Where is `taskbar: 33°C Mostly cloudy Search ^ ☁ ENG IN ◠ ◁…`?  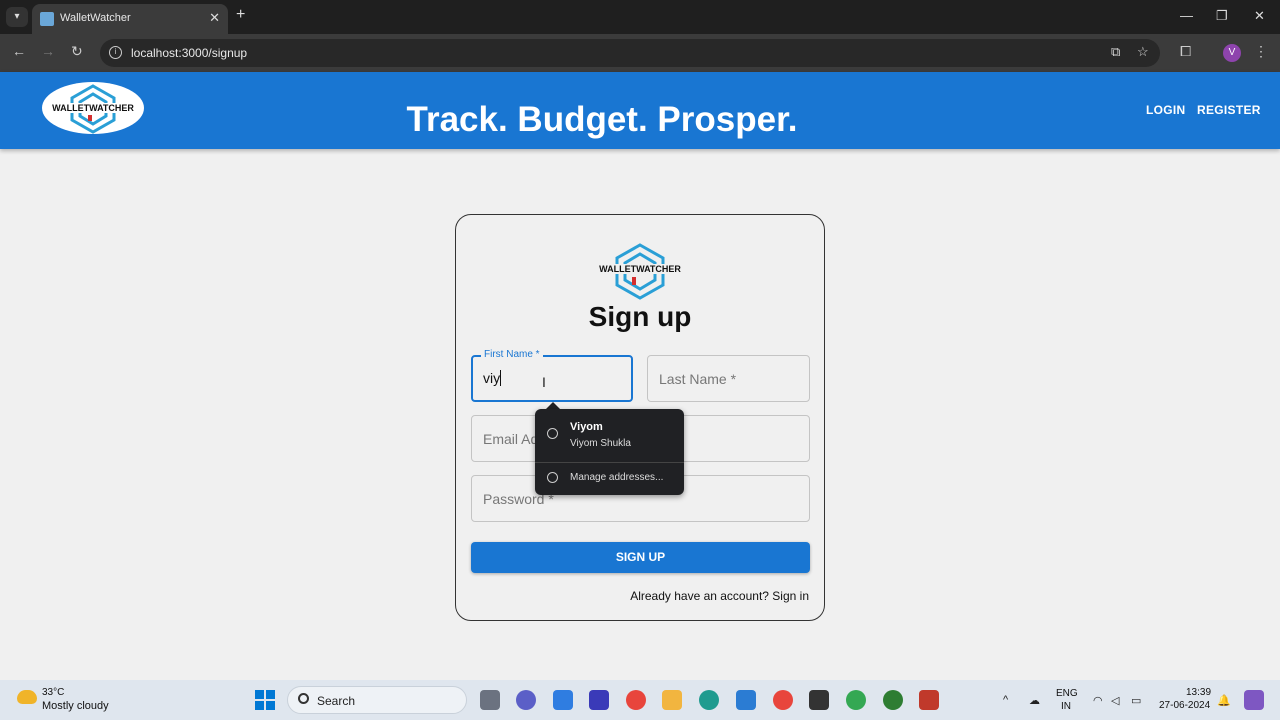
taskbar: 33°C Mostly cloudy Search ^ ☁ ENG IN ◠ ◁… is located at coordinates (640, 700).